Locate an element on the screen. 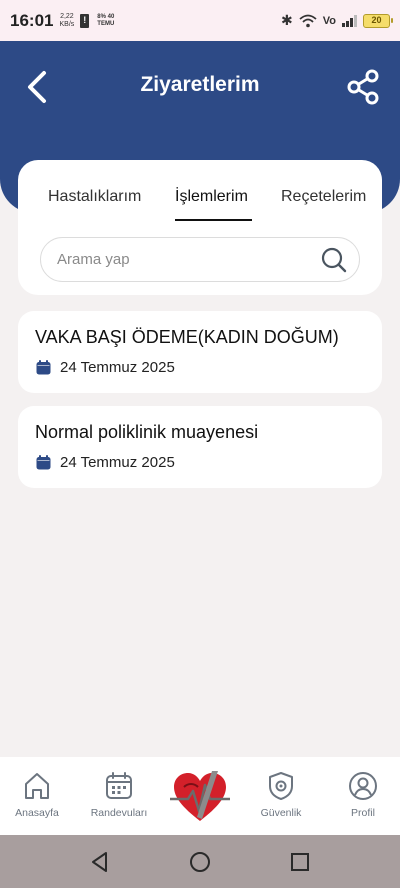 The width and height of the screenshot is (400, 888). system-back-icon is located at coordinates (100, 862).